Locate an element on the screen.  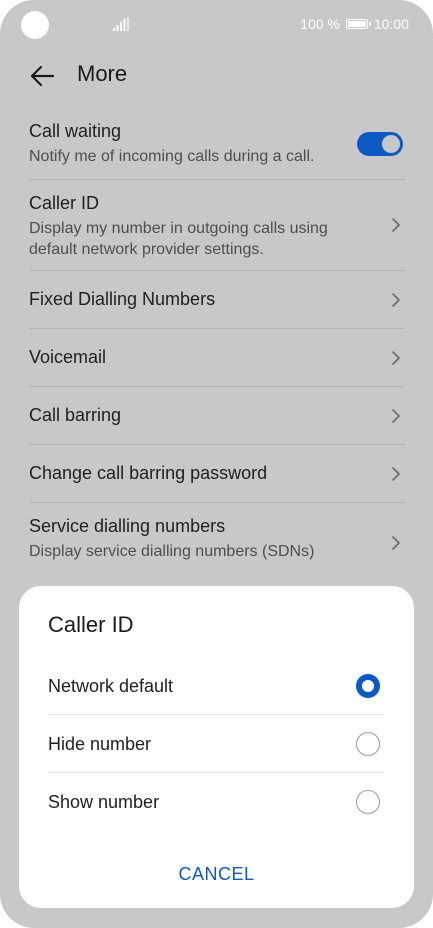
status-right: 100 % 10:00 is located at coordinates (354, 24).